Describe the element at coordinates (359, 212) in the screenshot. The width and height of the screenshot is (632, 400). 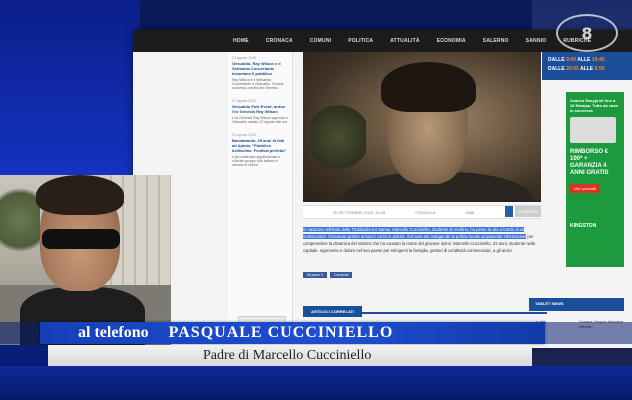
I see `article-date: 30 SETTEMBRE 2015, 10:28` at that location.